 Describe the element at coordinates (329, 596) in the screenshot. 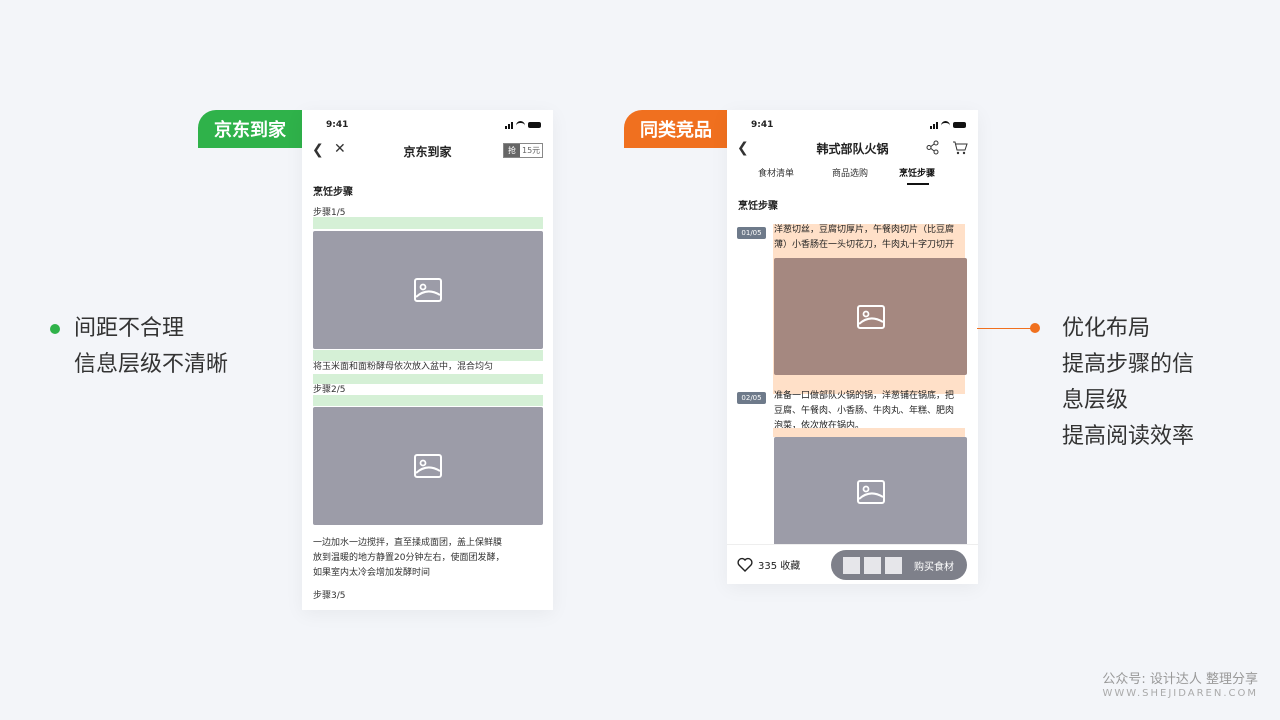

I see `step-label: 步骤3/5` at that location.